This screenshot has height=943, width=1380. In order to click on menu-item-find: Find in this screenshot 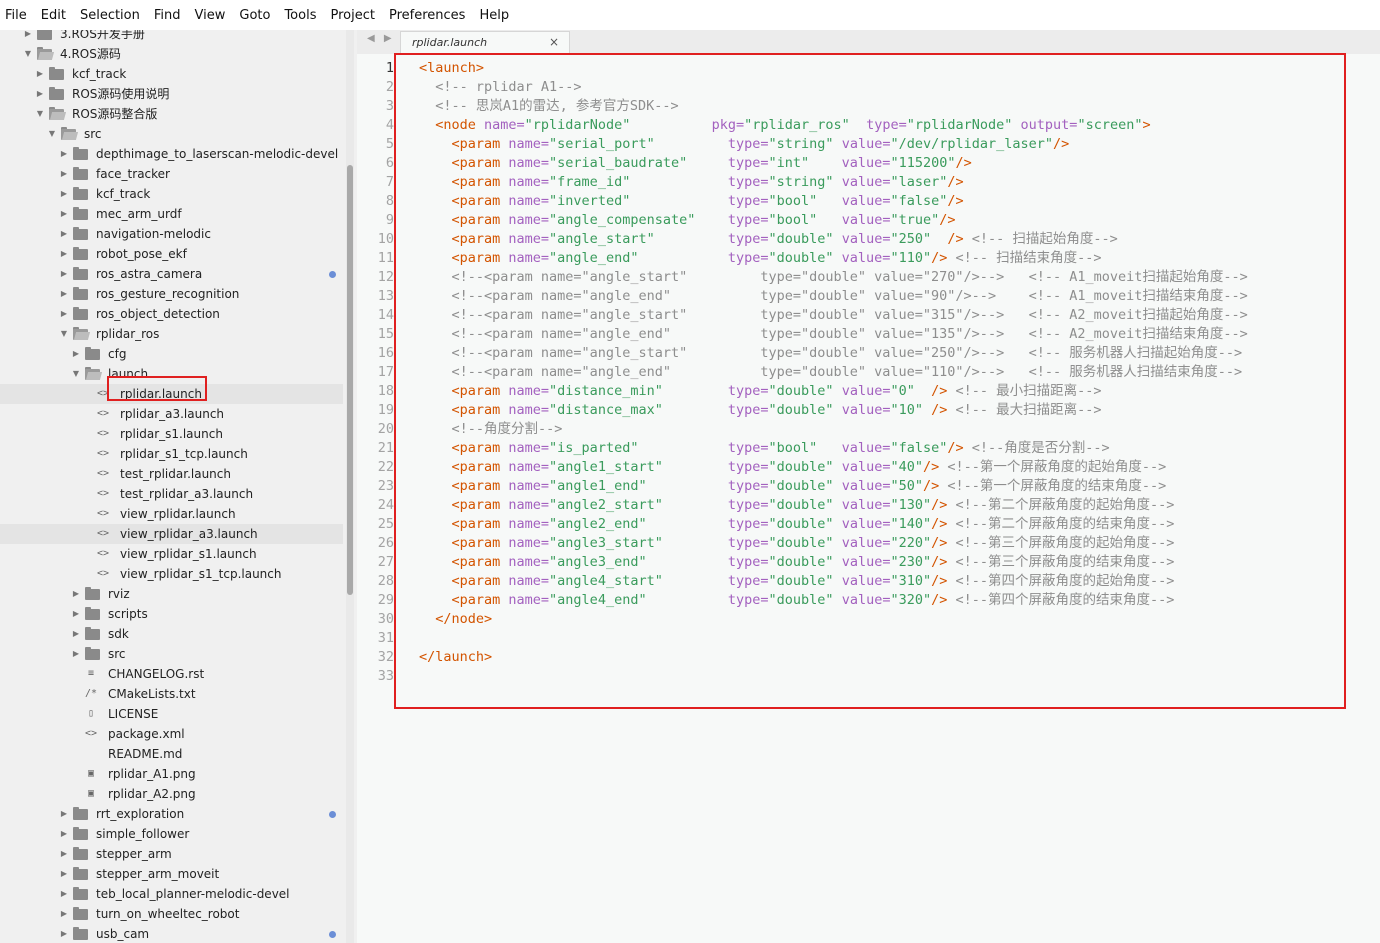, I will do `click(167, 16)`.